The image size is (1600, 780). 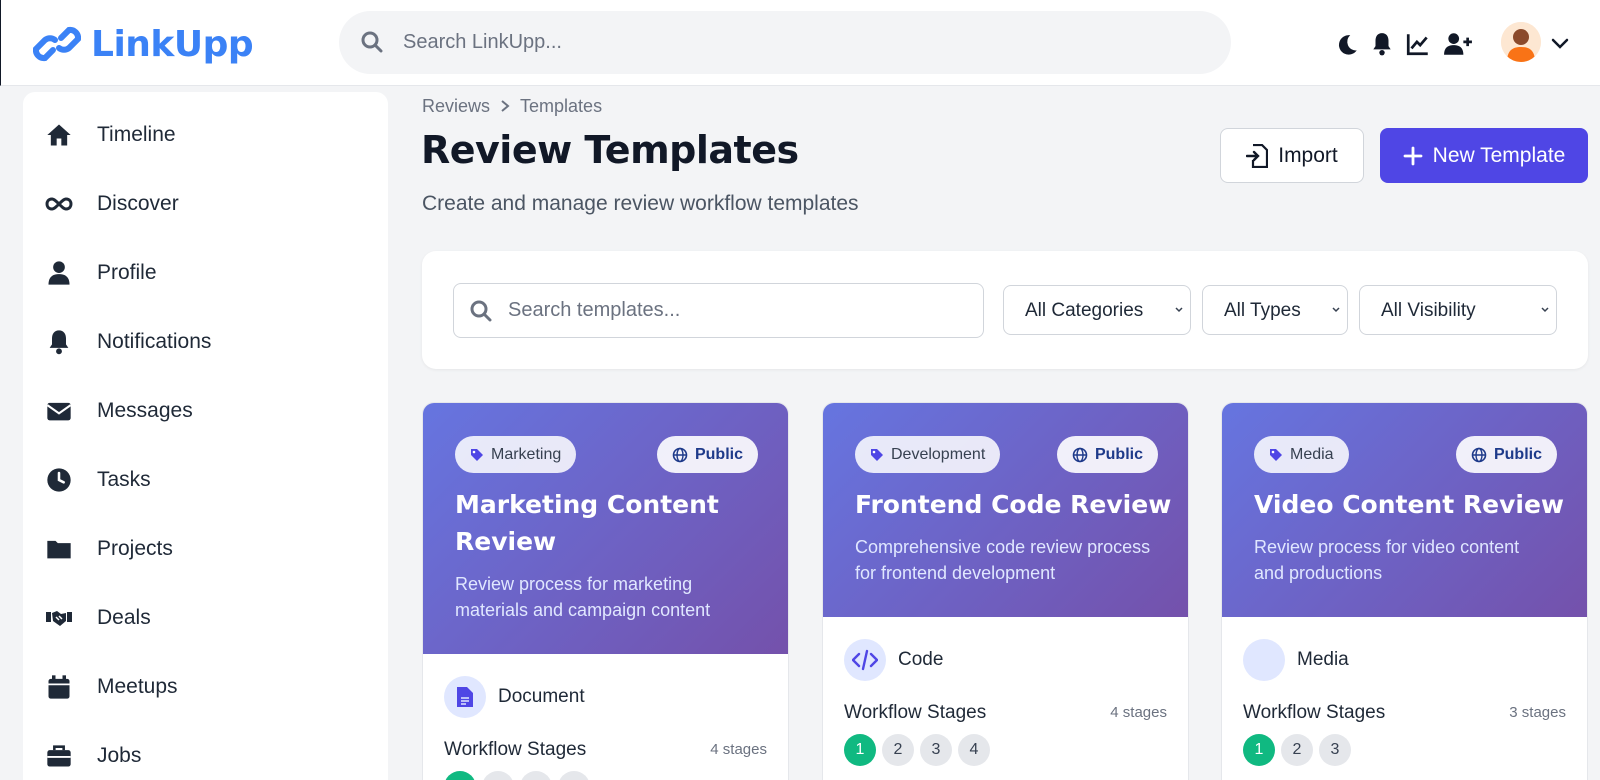 What do you see at coordinates (1308, 155) in the screenshot?
I see `import-label: Import` at bounding box center [1308, 155].